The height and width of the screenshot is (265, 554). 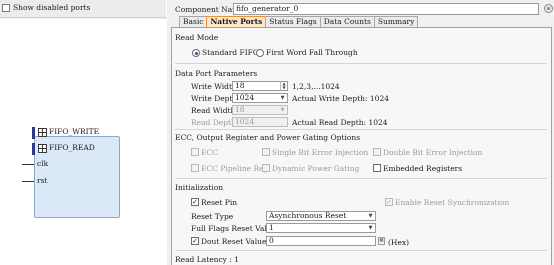 What do you see at coordinates (231, 52) in the screenshot?
I see `standard-fifo-label: Standard FIFO` at bounding box center [231, 52].